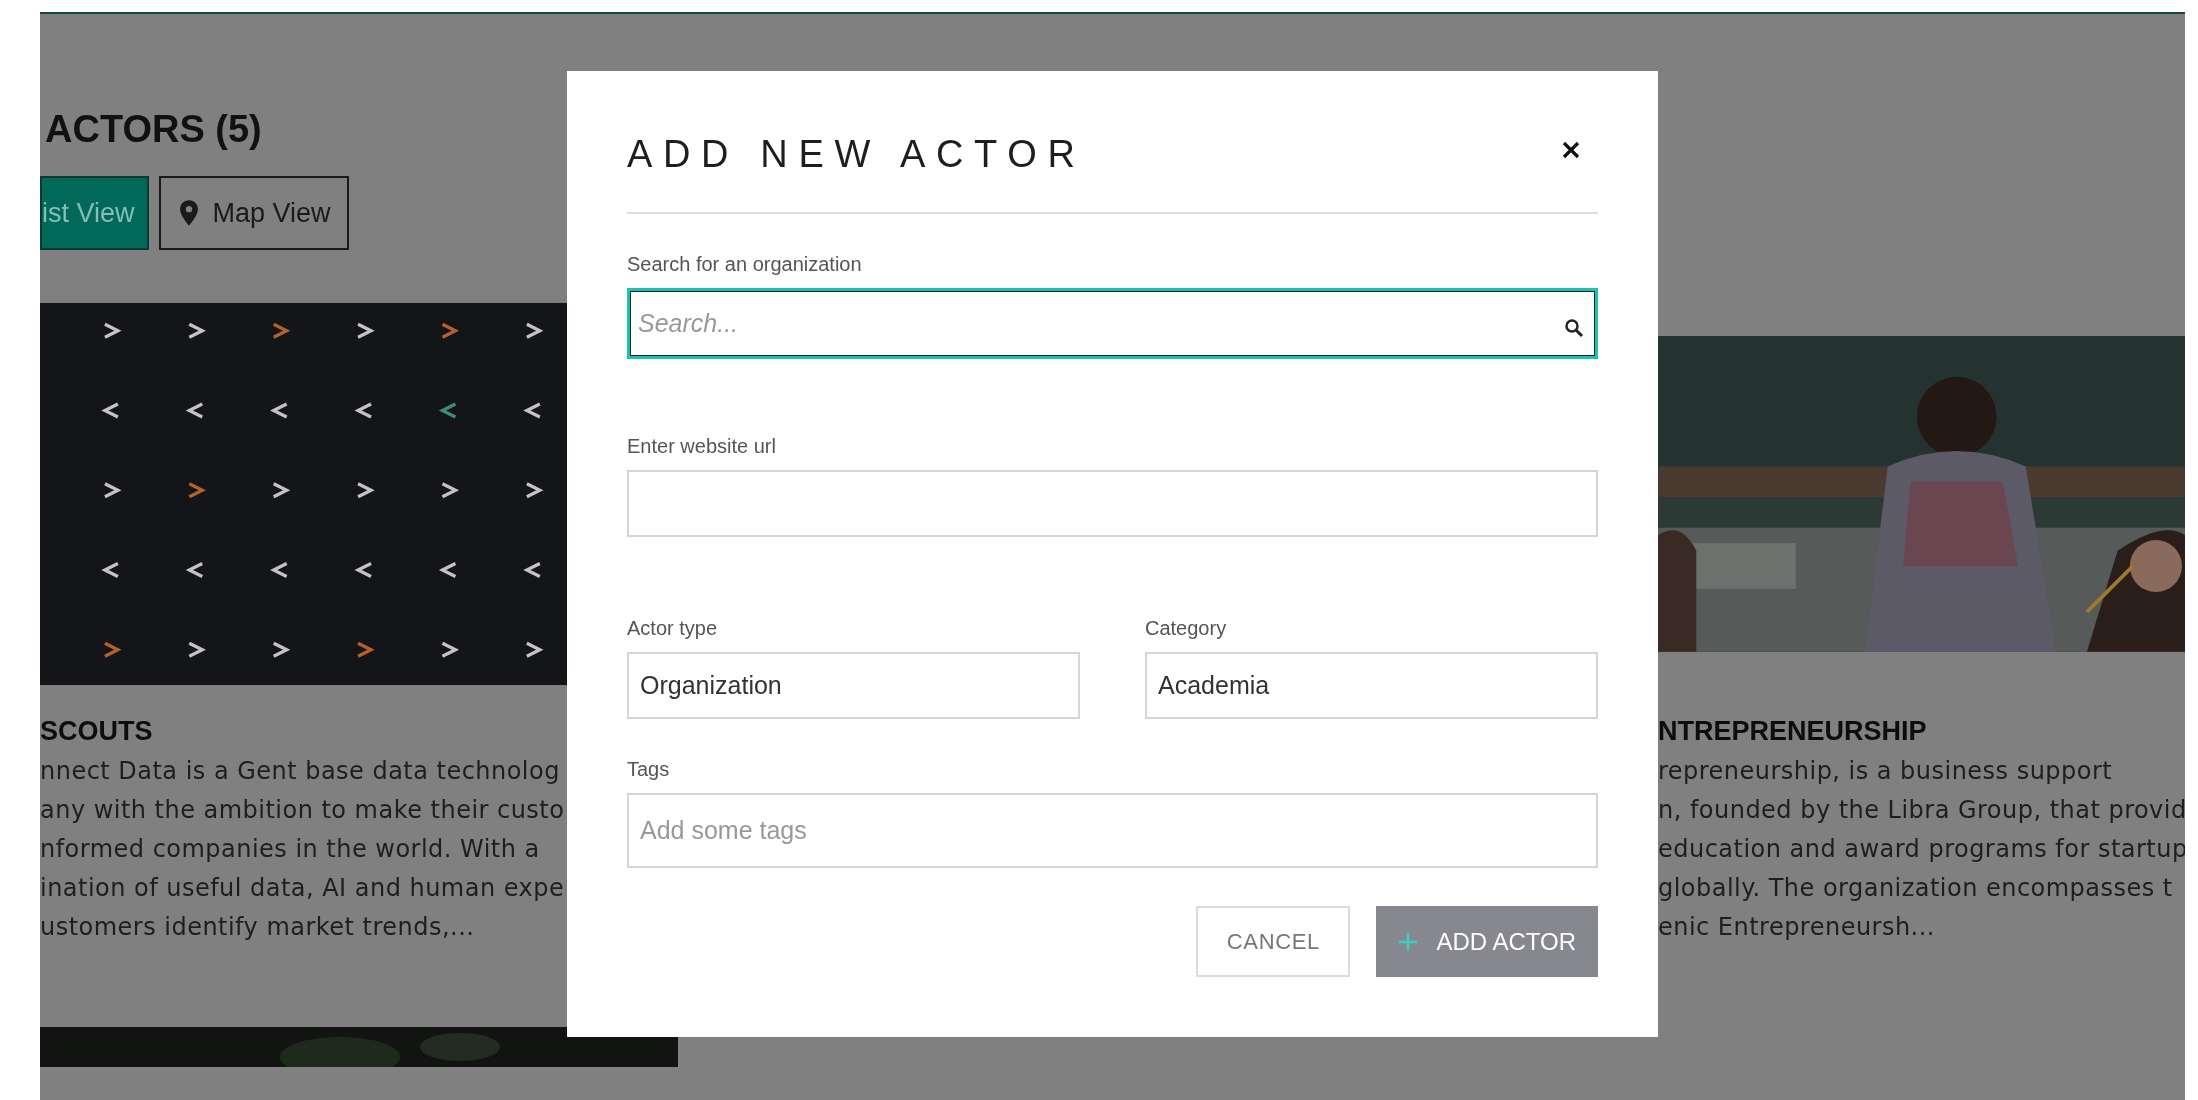  I want to click on card-title: SCOUTS, so click(96, 731).